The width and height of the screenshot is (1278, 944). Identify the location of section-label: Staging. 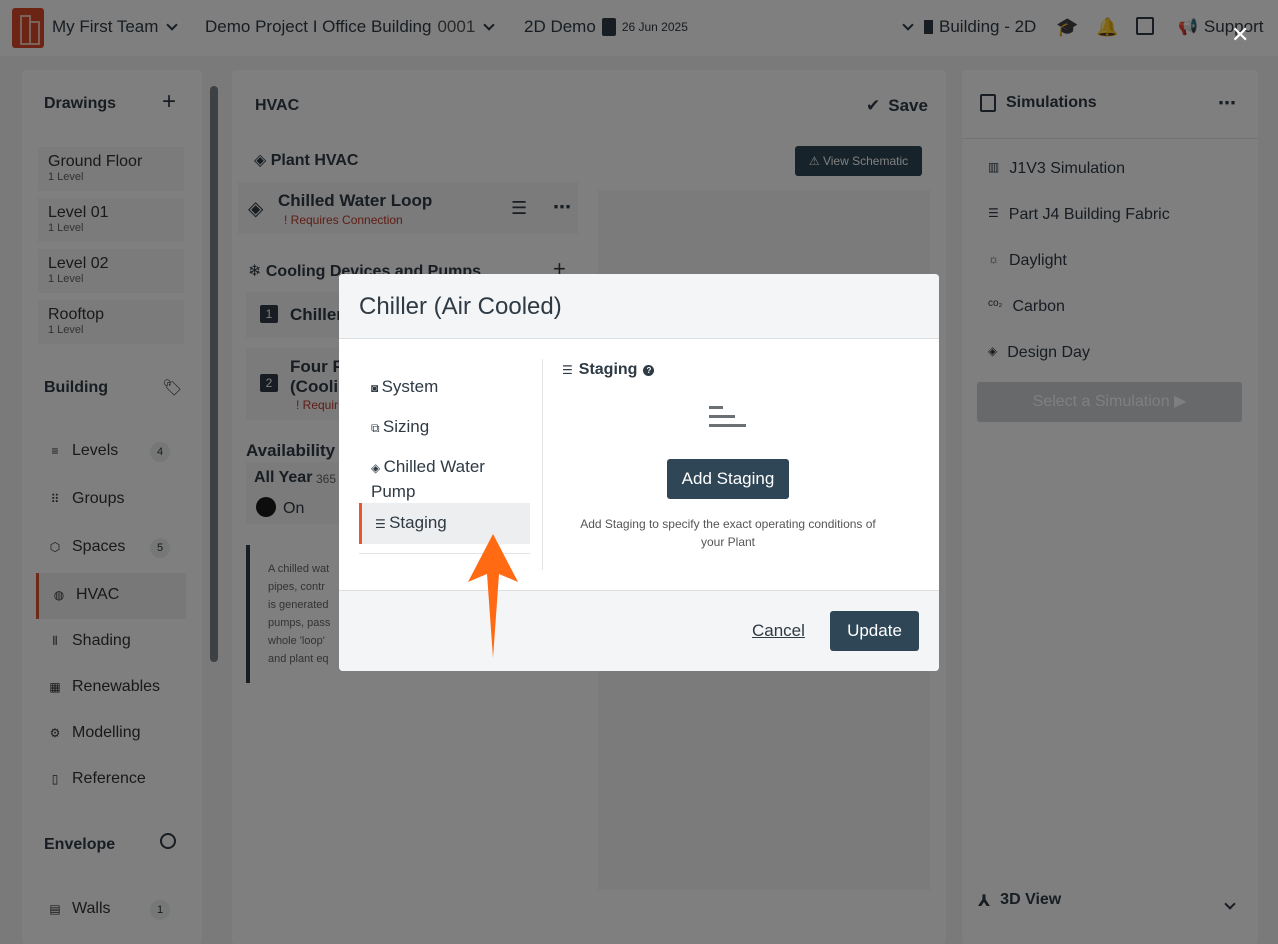
(608, 369).